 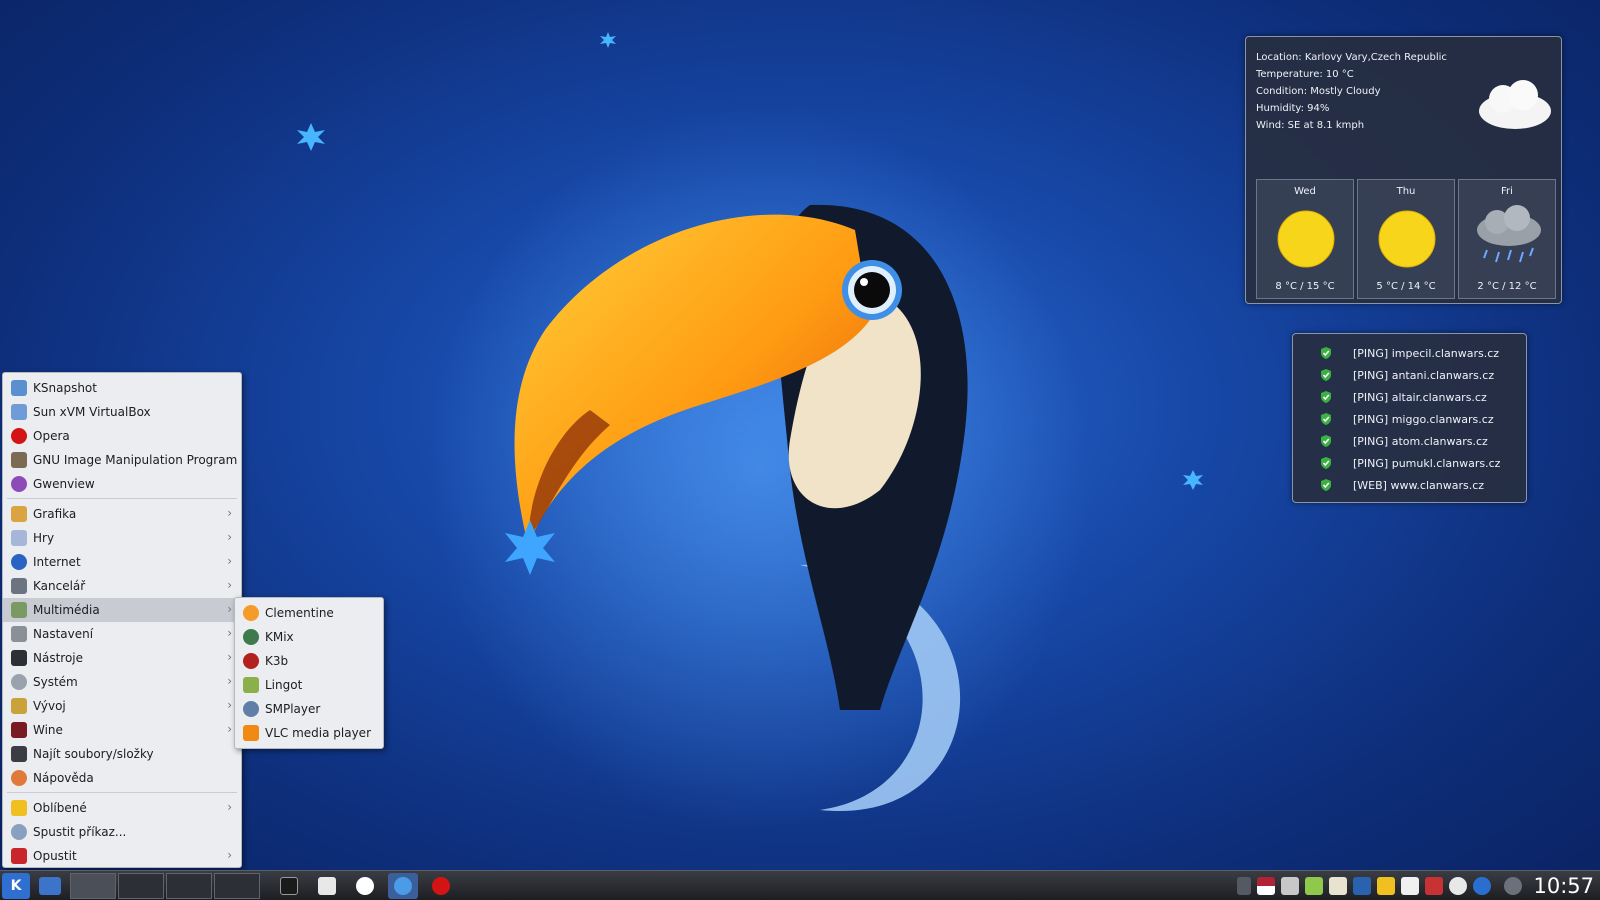 I want to click on weather-humidity: Humidity: 94%, so click(x=1293, y=108).